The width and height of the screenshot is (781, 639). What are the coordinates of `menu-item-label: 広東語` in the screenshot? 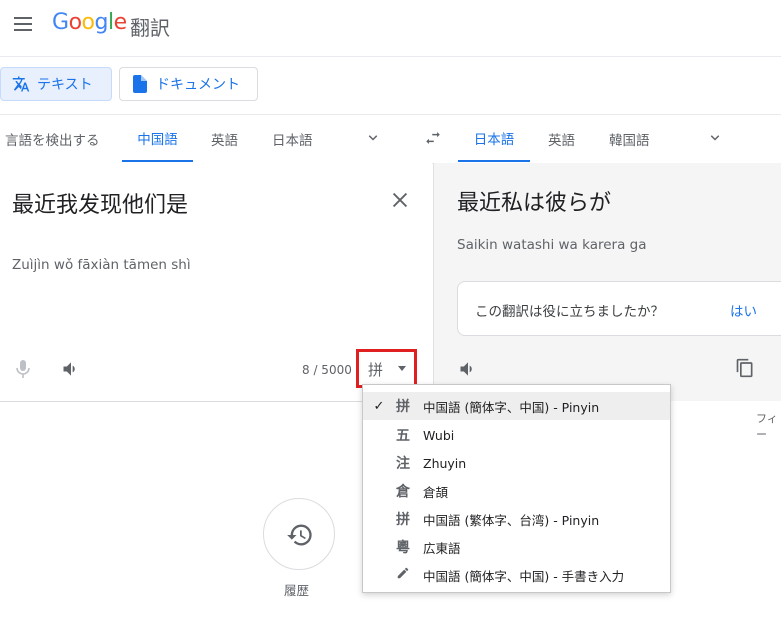 It's located at (442, 548).